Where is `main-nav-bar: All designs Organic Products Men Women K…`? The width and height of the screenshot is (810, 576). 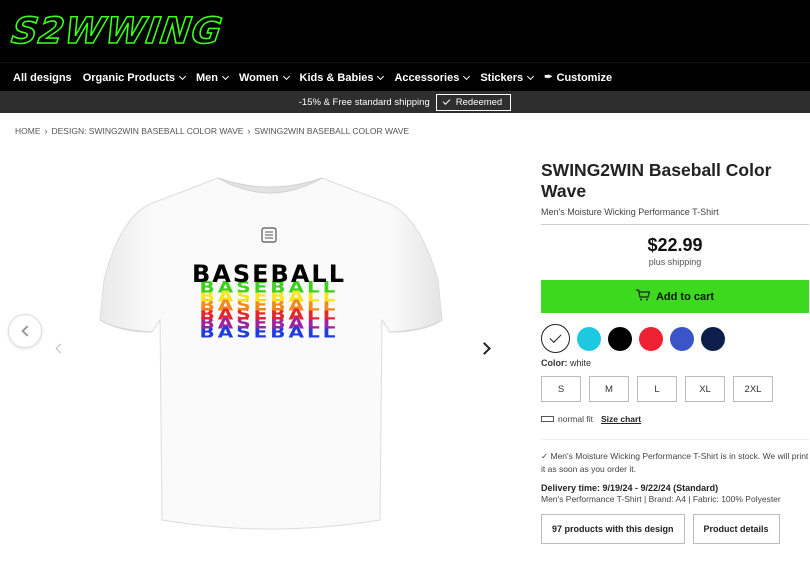
main-nav-bar: All designs Organic Products Men Women K… is located at coordinates (405, 76).